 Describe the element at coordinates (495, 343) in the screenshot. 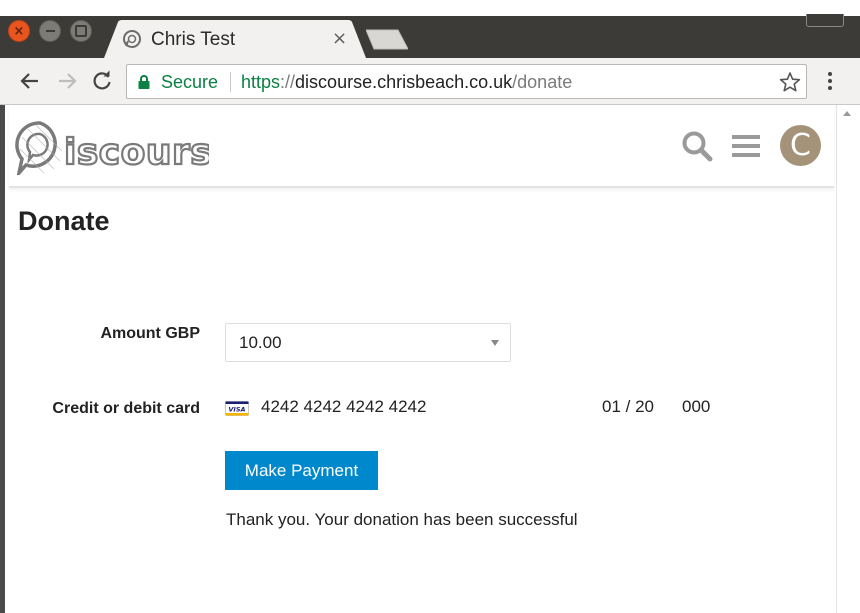

I see `chevron-down-icon` at that location.